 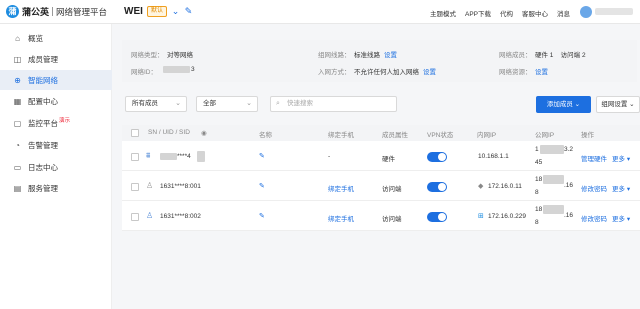 I want to click on join-settings-link: 设置, so click(x=429, y=71).